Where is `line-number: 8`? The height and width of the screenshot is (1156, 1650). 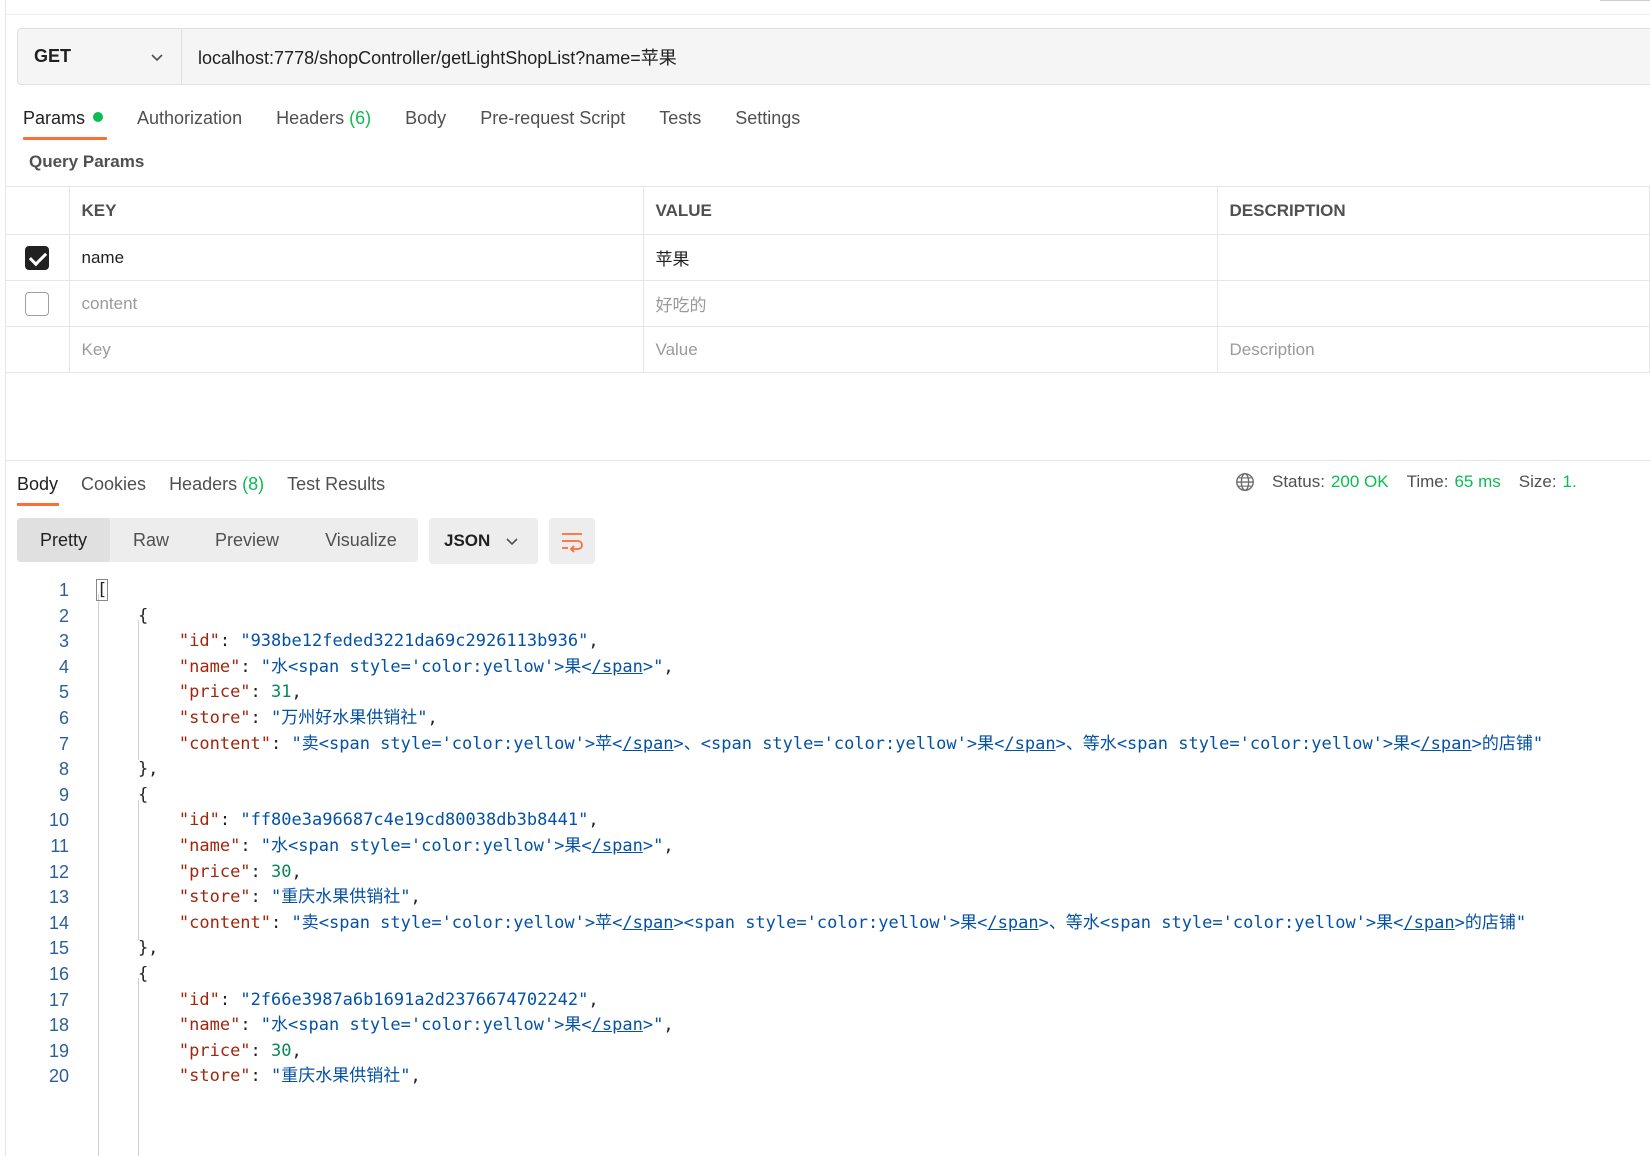 line-number: 8 is located at coordinates (63, 769).